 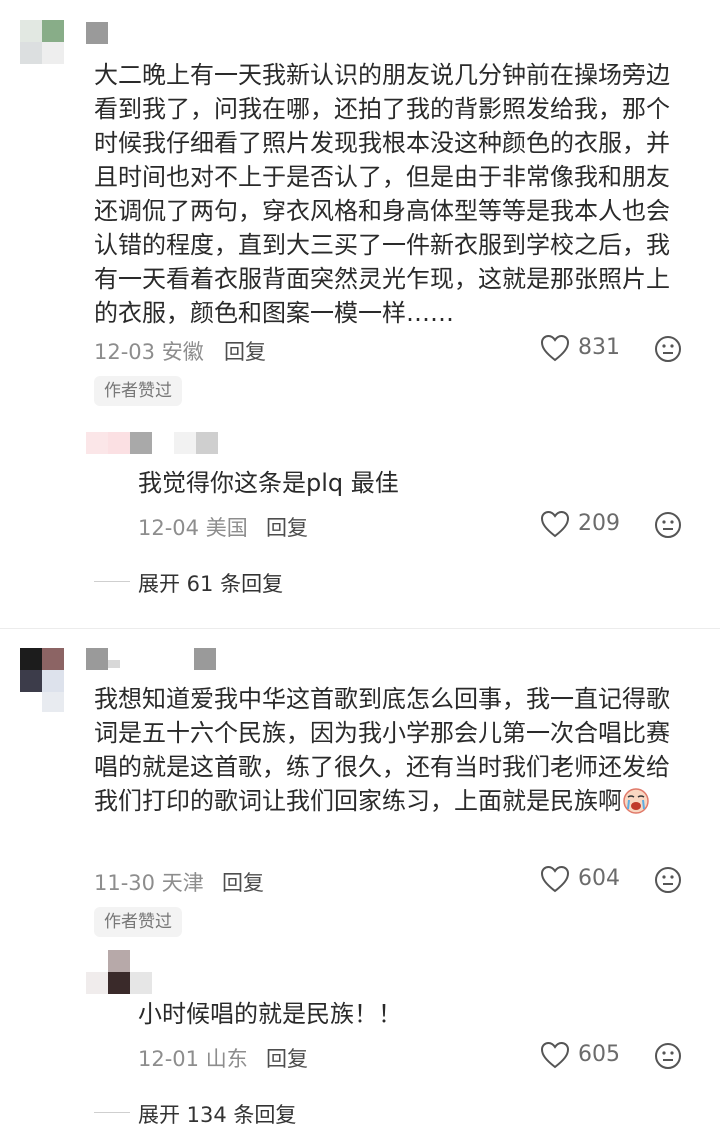 I want to click on reply-text: 小时候唱的就是民族！！, so click(x=270, y=1014).